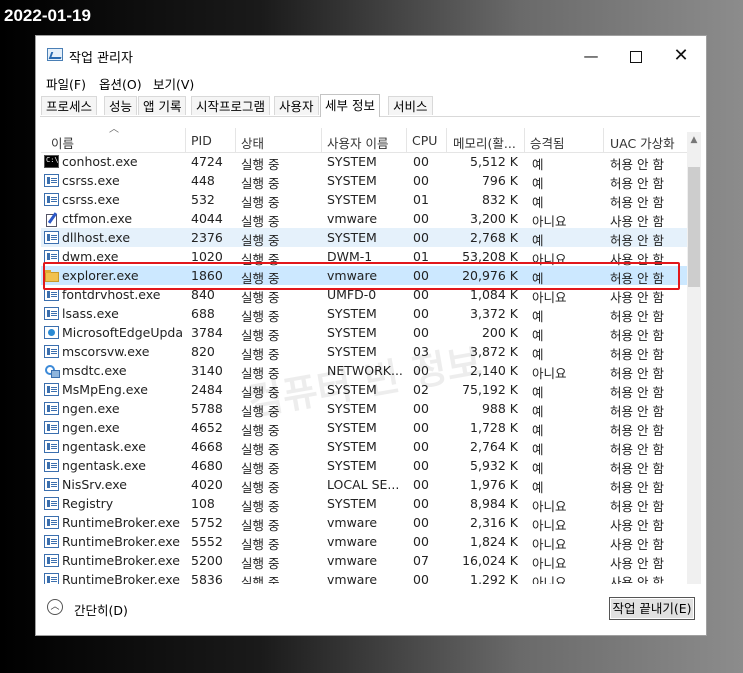 This screenshot has width=743, height=673. Describe the element at coordinates (694, 140) in the screenshot. I see `scroll-up-icon: ▲` at that location.